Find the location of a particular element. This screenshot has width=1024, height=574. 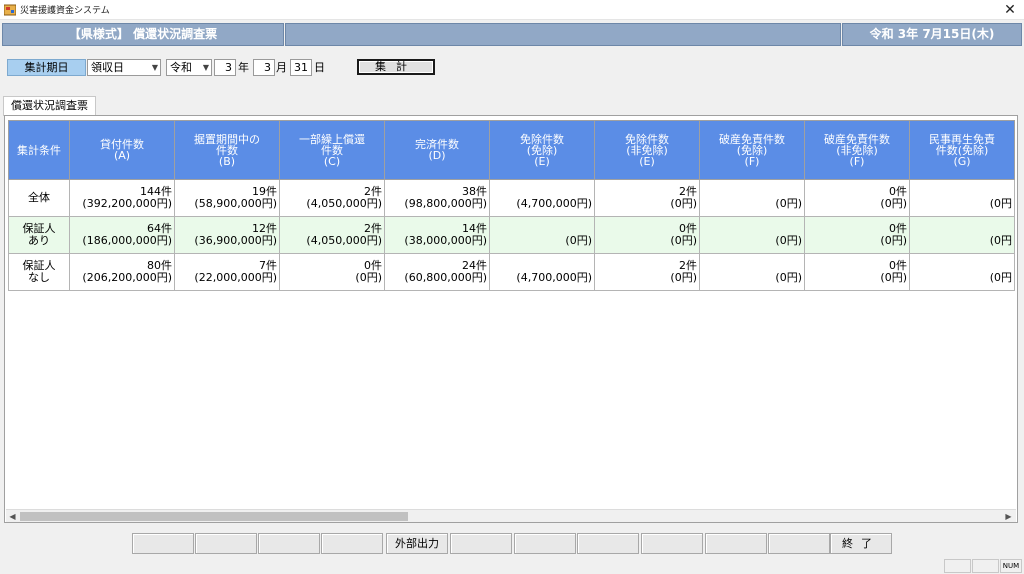

cell-amount: (206,200,000円) is located at coordinates (127, 277).